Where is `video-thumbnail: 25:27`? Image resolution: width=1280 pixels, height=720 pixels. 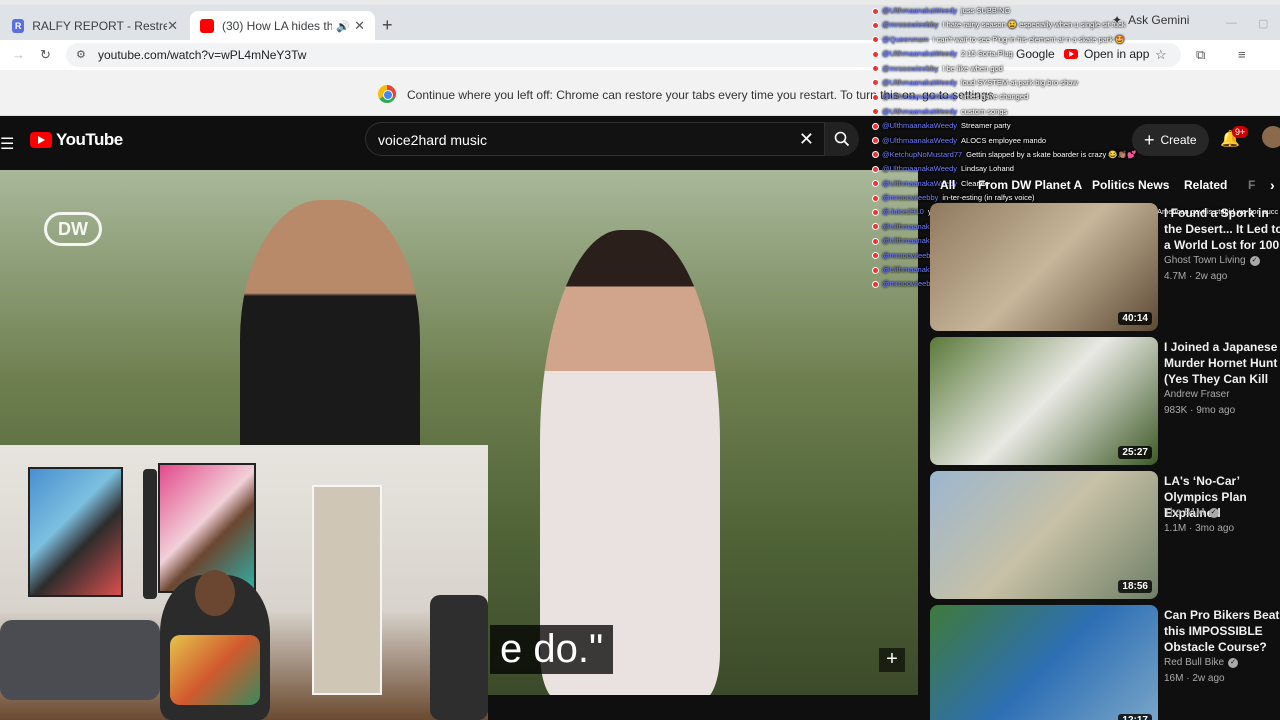
video-thumbnail: 25:27 is located at coordinates (1044, 401).